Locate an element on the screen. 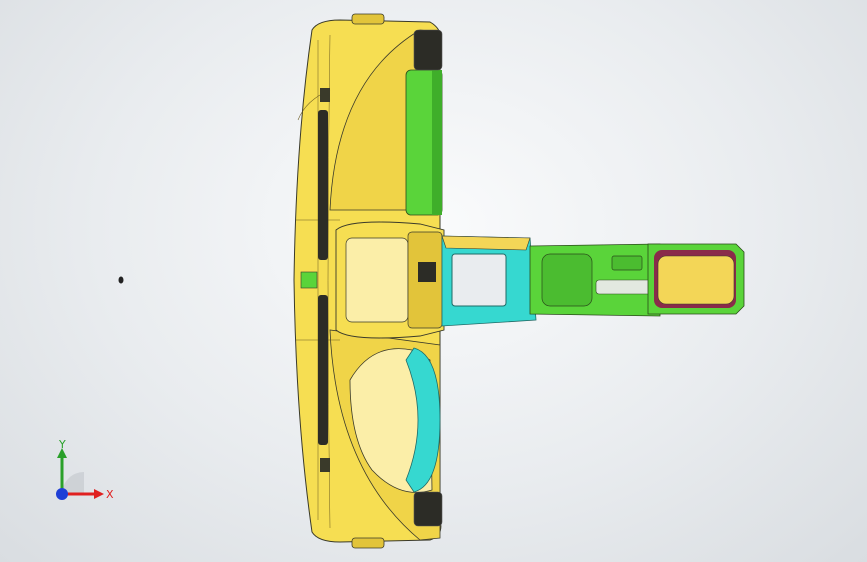  triad-y-label: Y is located at coordinates (62, 444).